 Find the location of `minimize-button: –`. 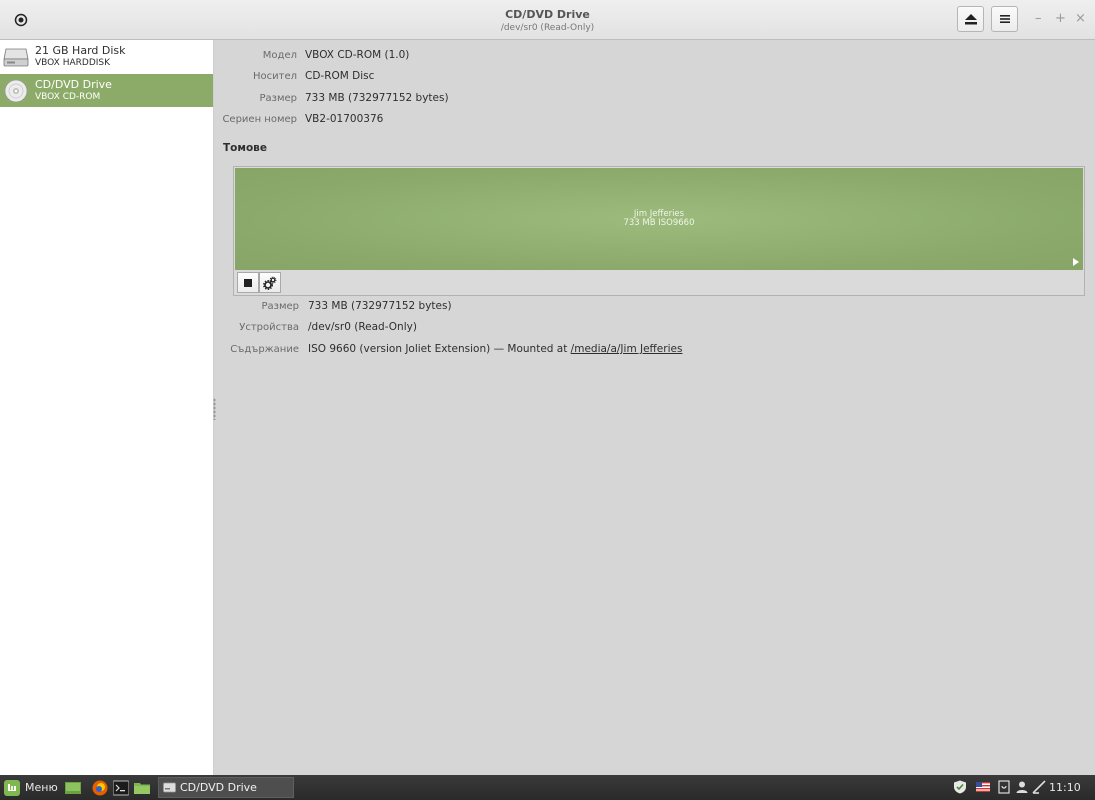

minimize-button: – is located at coordinates (1038, 19).